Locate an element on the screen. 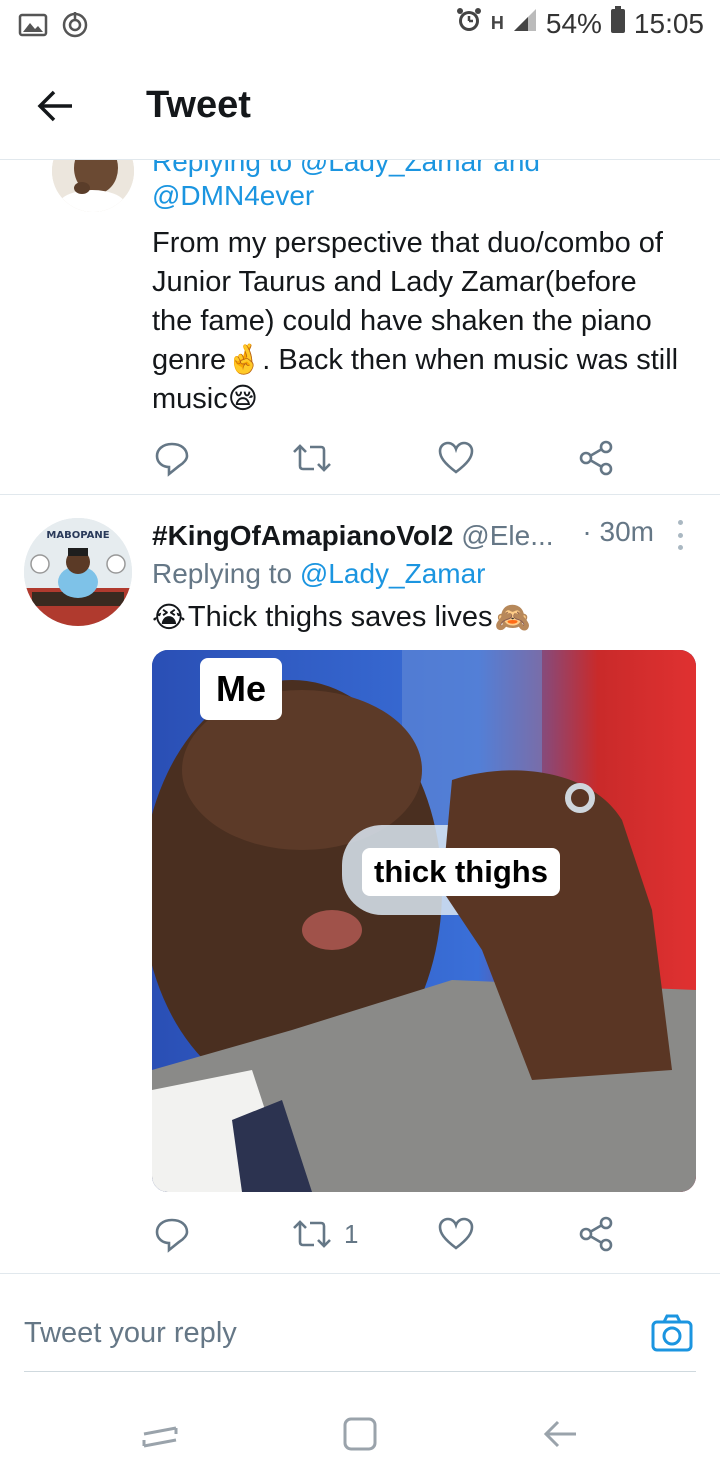  avatar: MABOPANE is located at coordinates (78, 572).